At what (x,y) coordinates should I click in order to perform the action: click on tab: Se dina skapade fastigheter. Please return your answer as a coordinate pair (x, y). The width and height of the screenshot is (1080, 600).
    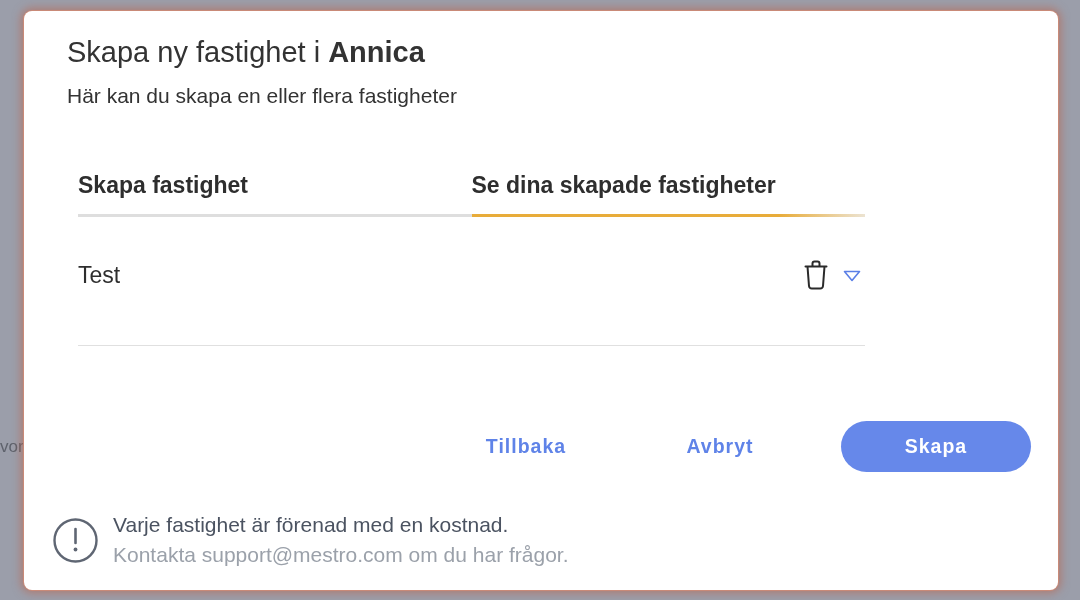
    Looking at the image, I should click on (668, 193).